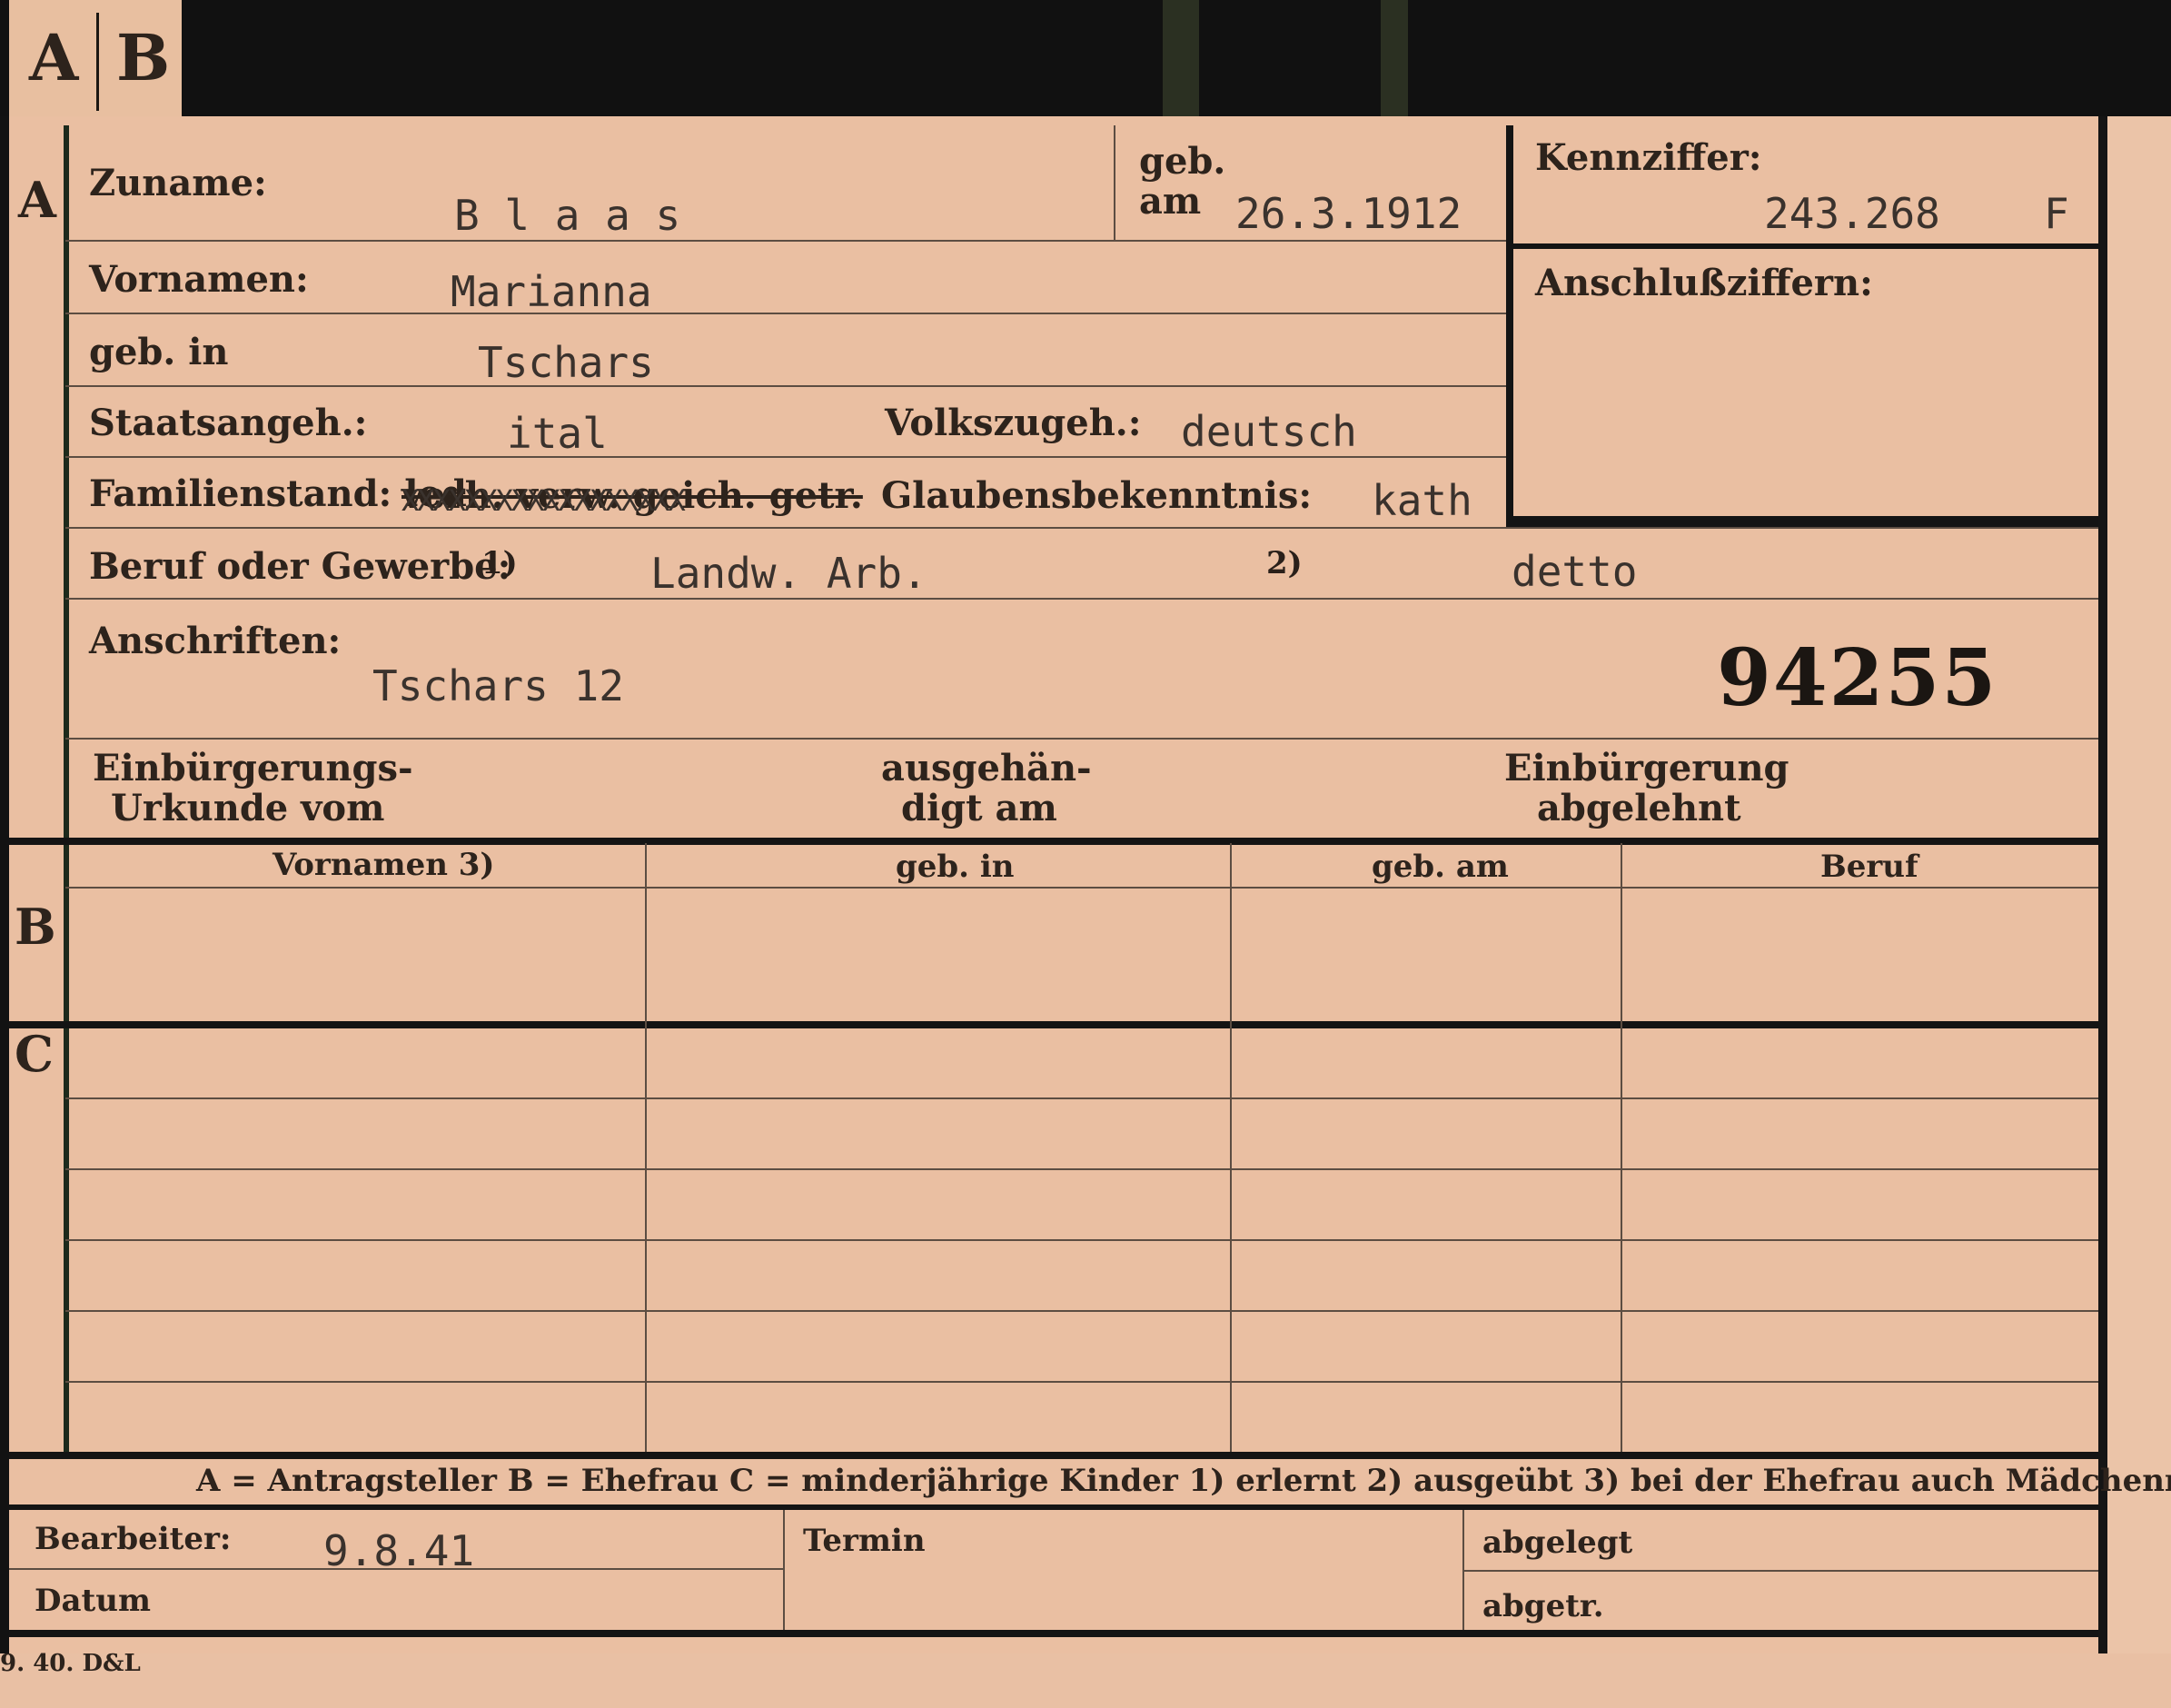  I want to click on rule-footer-bottom, so click(1053, 1633).